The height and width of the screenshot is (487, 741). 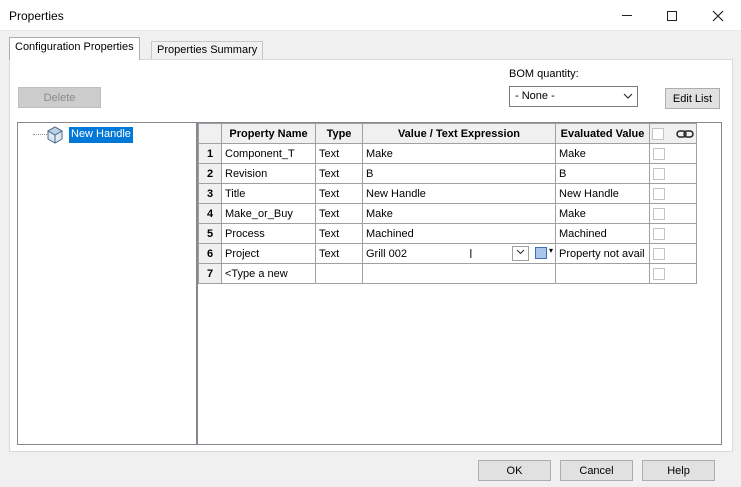 I want to click on maximize-button, so click(x=672, y=15).